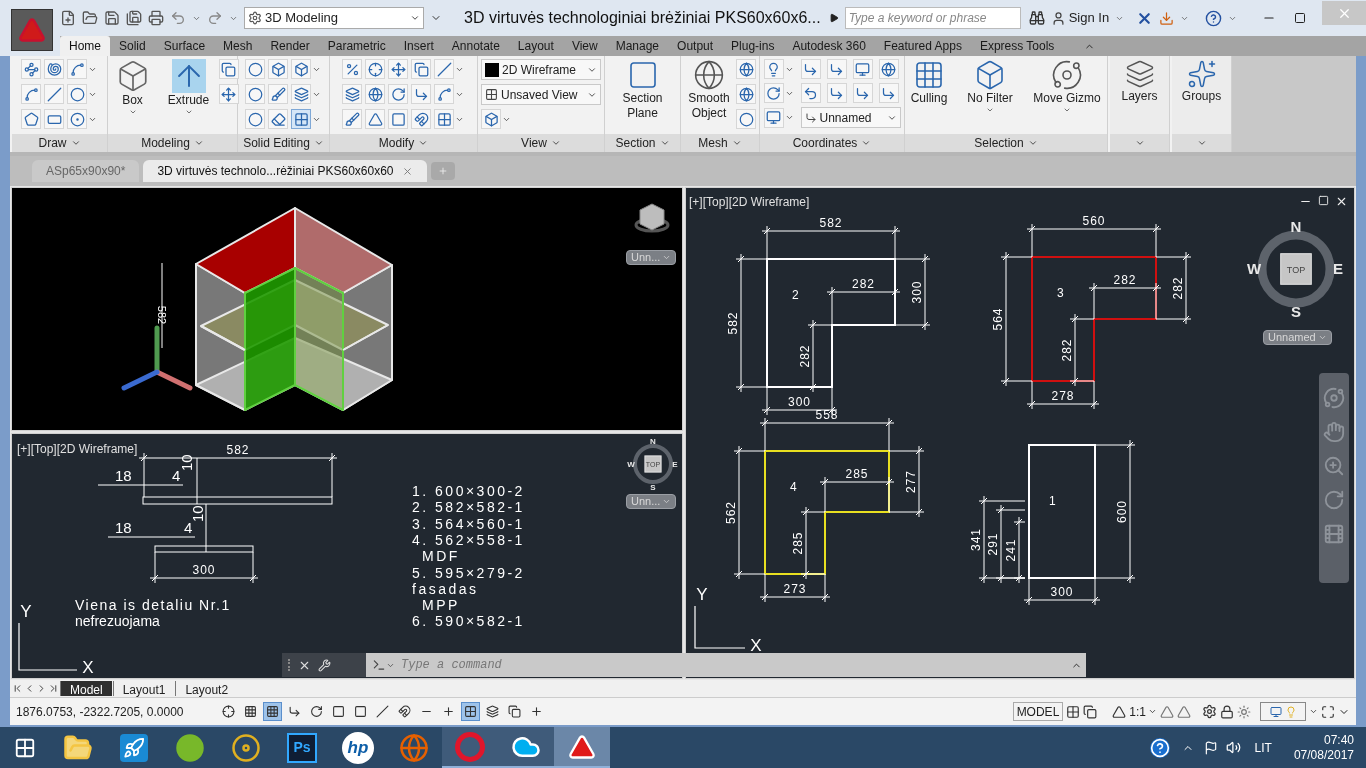 This screenshot has height=768, width=1366. I want to click on panel-title: Draw, so click(52, 143).